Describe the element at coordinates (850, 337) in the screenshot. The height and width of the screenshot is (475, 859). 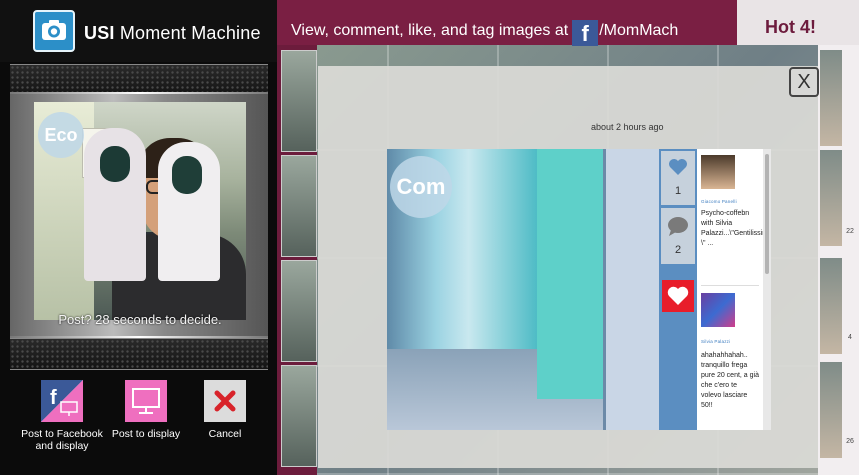
I see `hot-count: 4` at that location.